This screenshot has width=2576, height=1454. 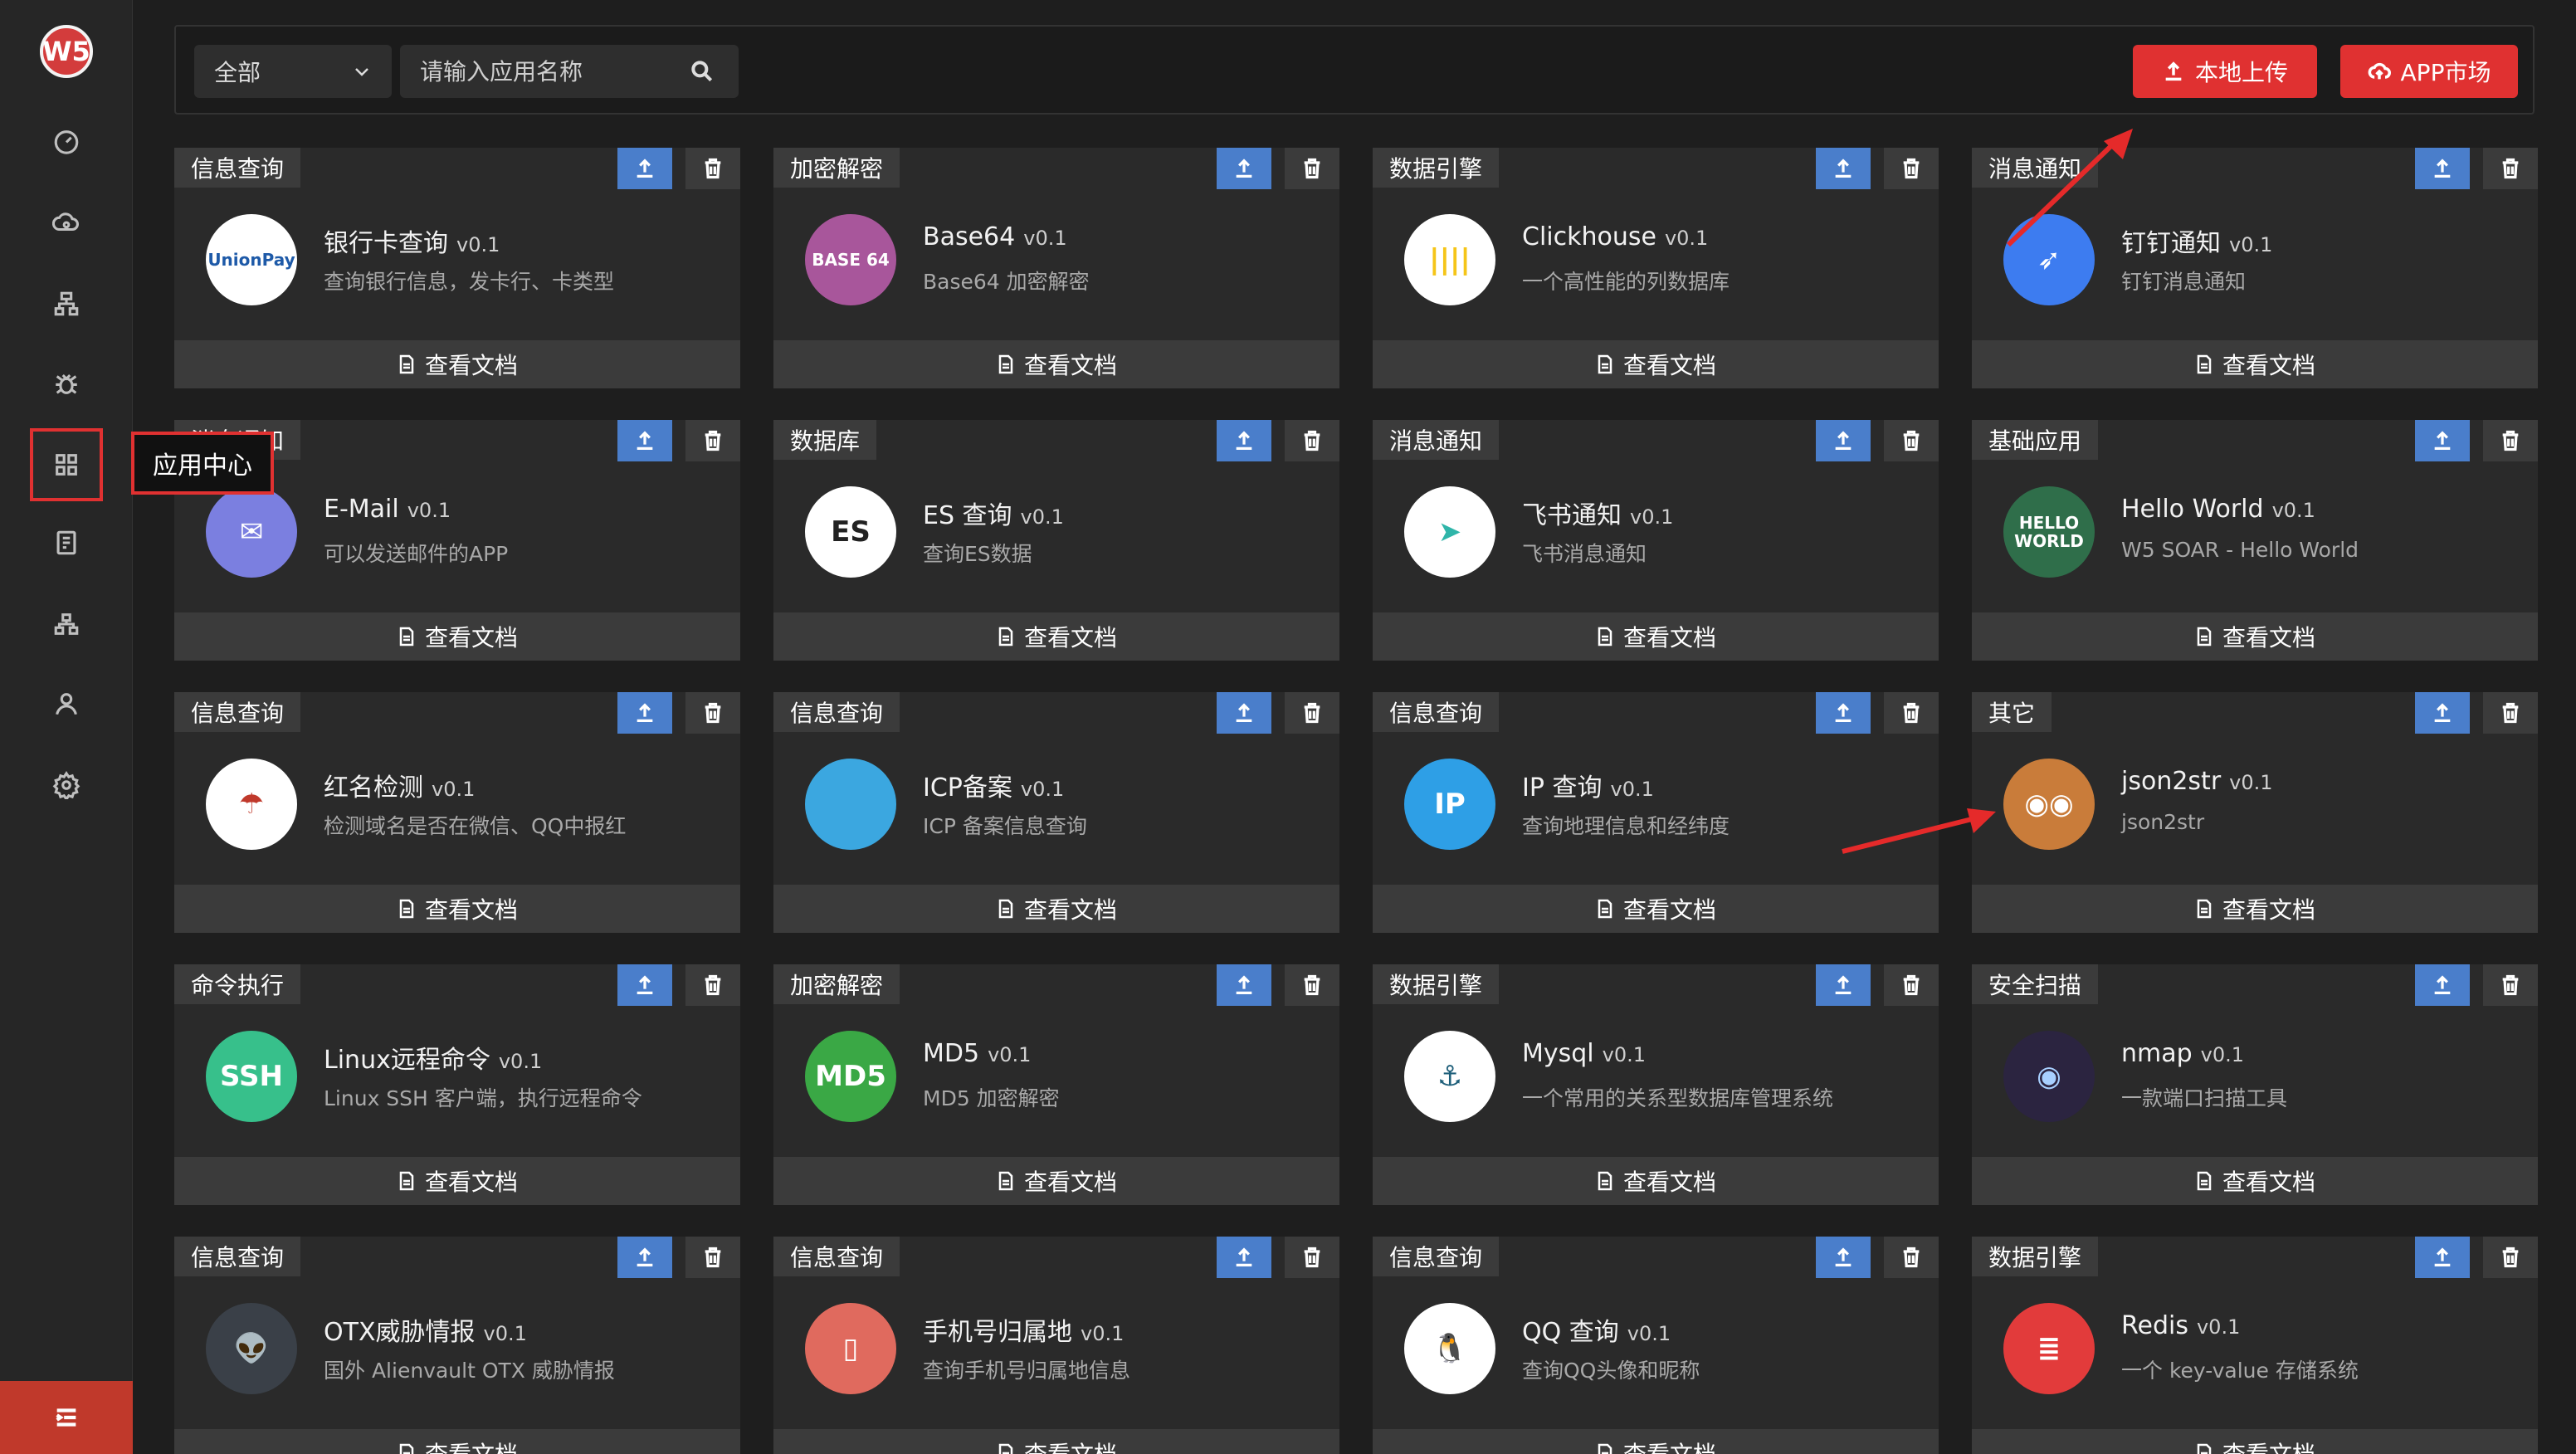 What do you see at coordinates (67, 141) in the screenshot?
I see `dashboard-icon` at bounding box center [67, 141].